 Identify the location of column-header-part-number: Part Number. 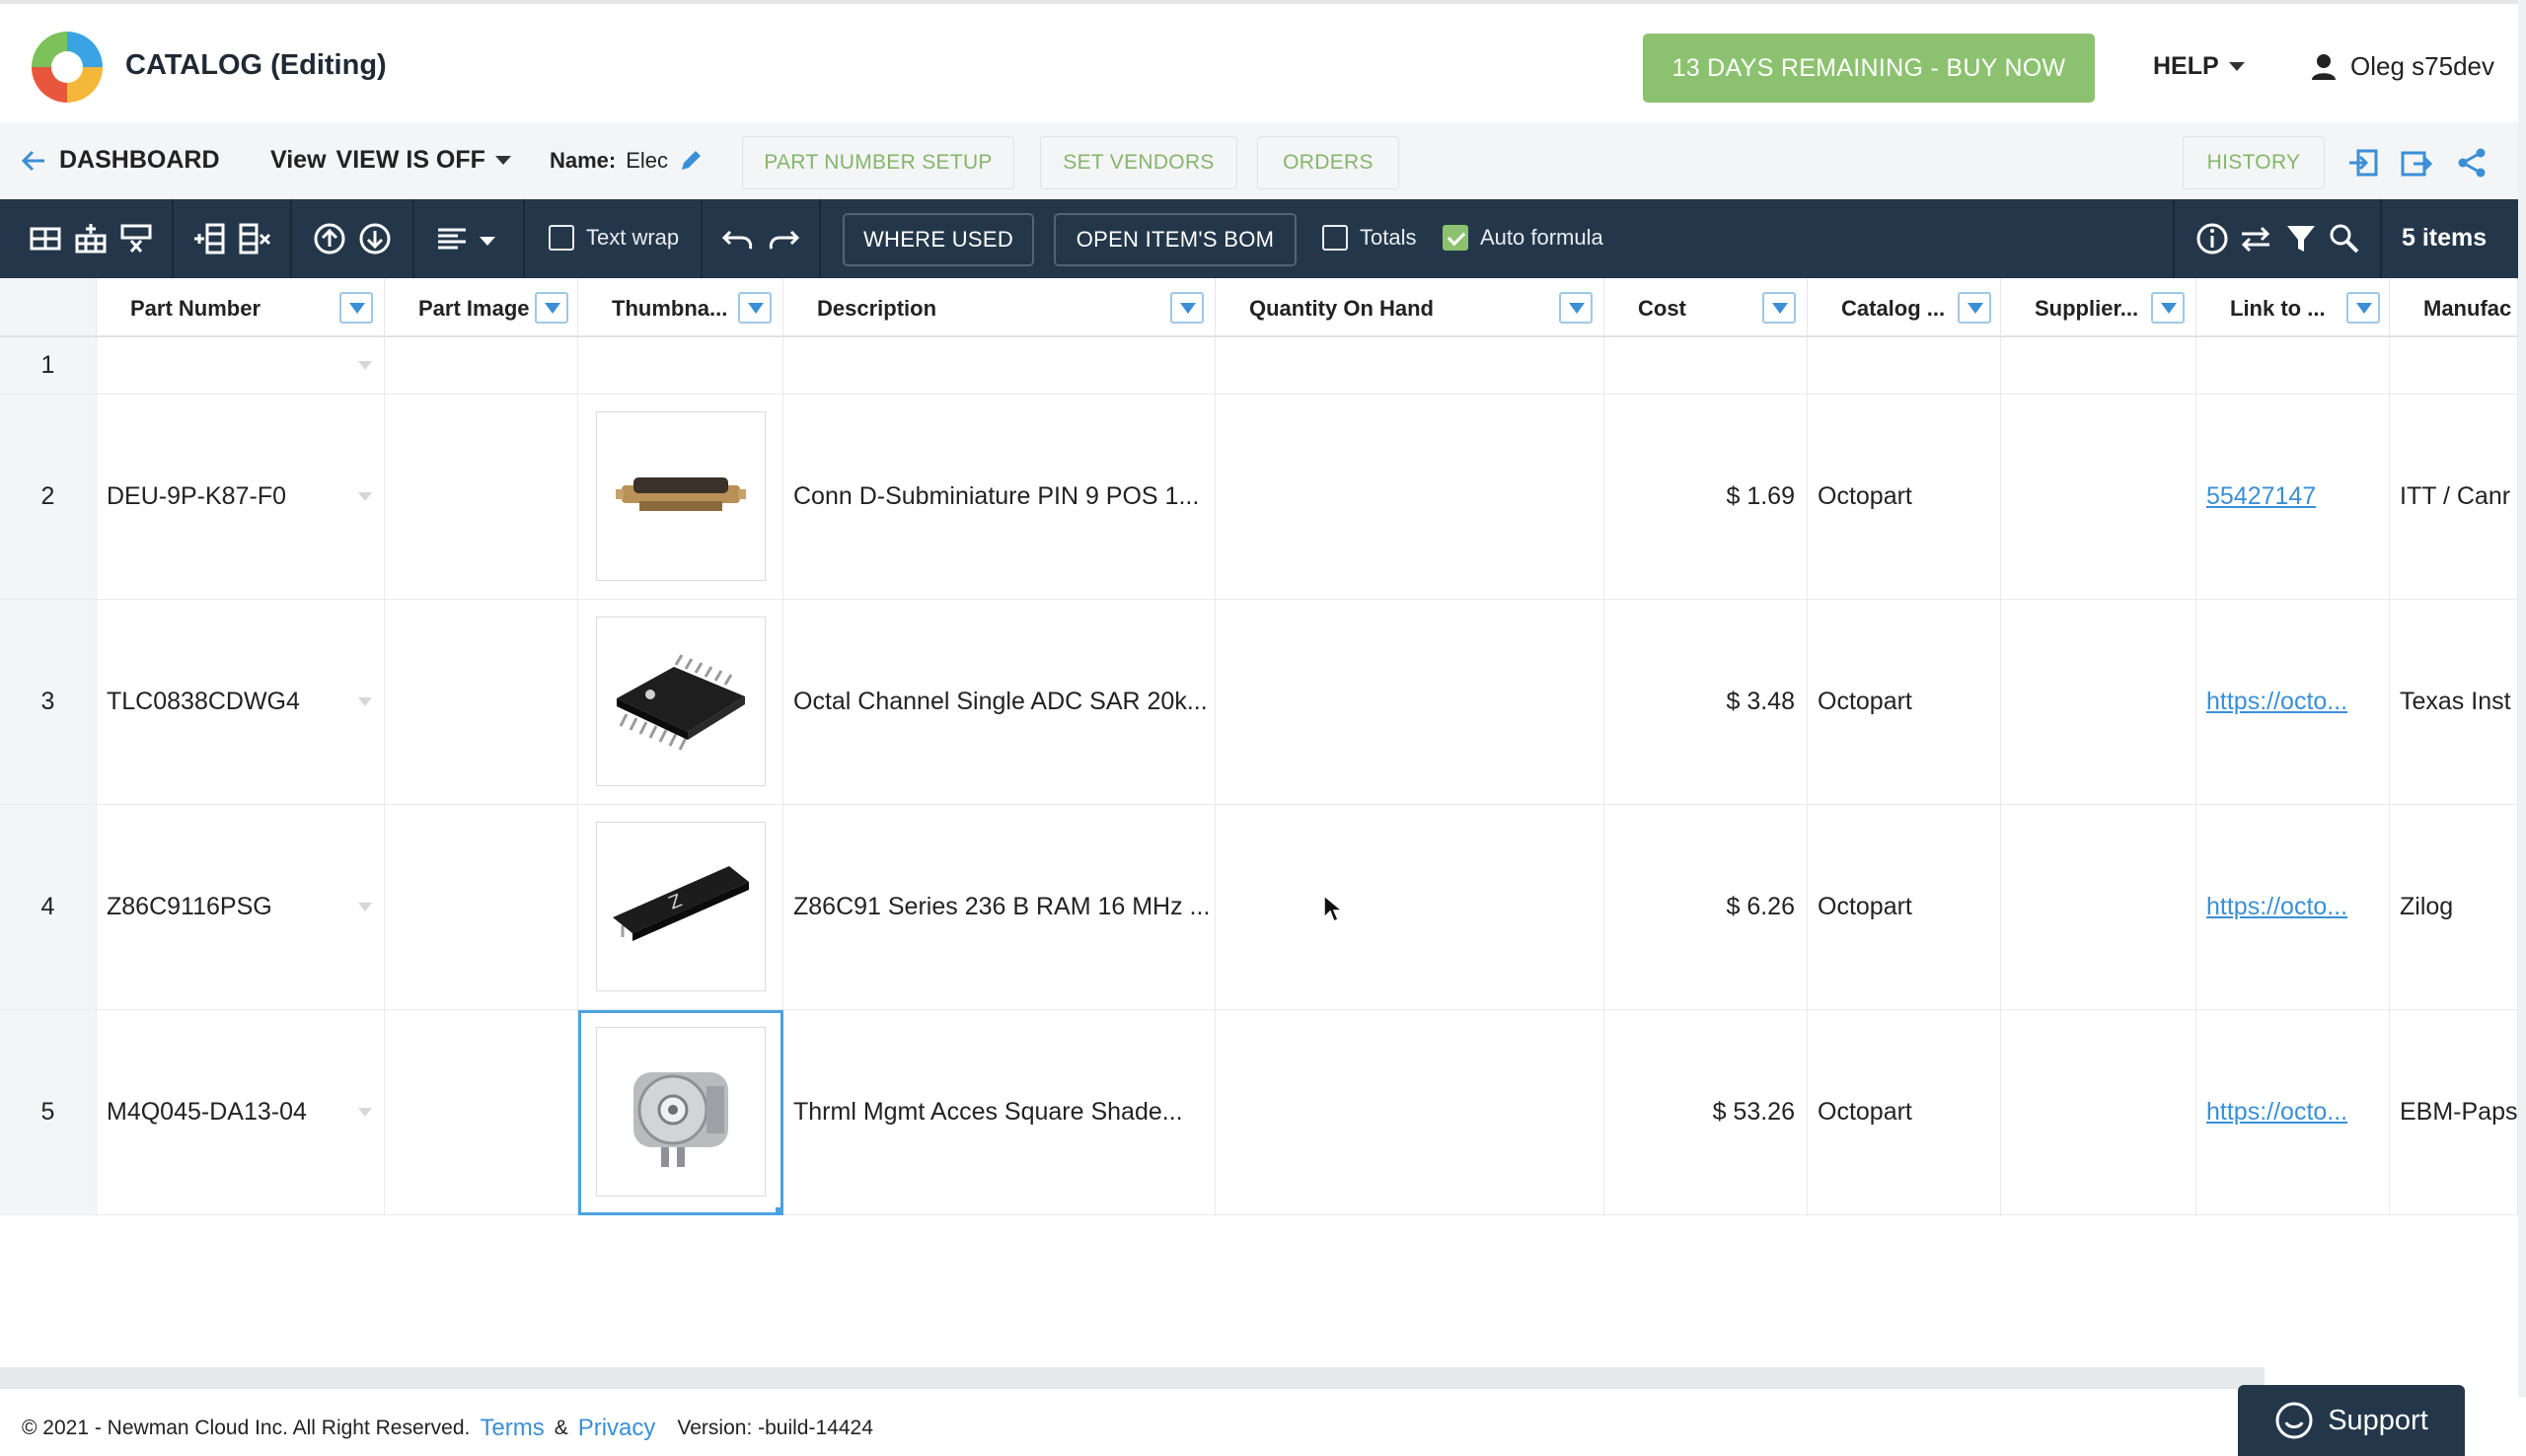
(241, 307).